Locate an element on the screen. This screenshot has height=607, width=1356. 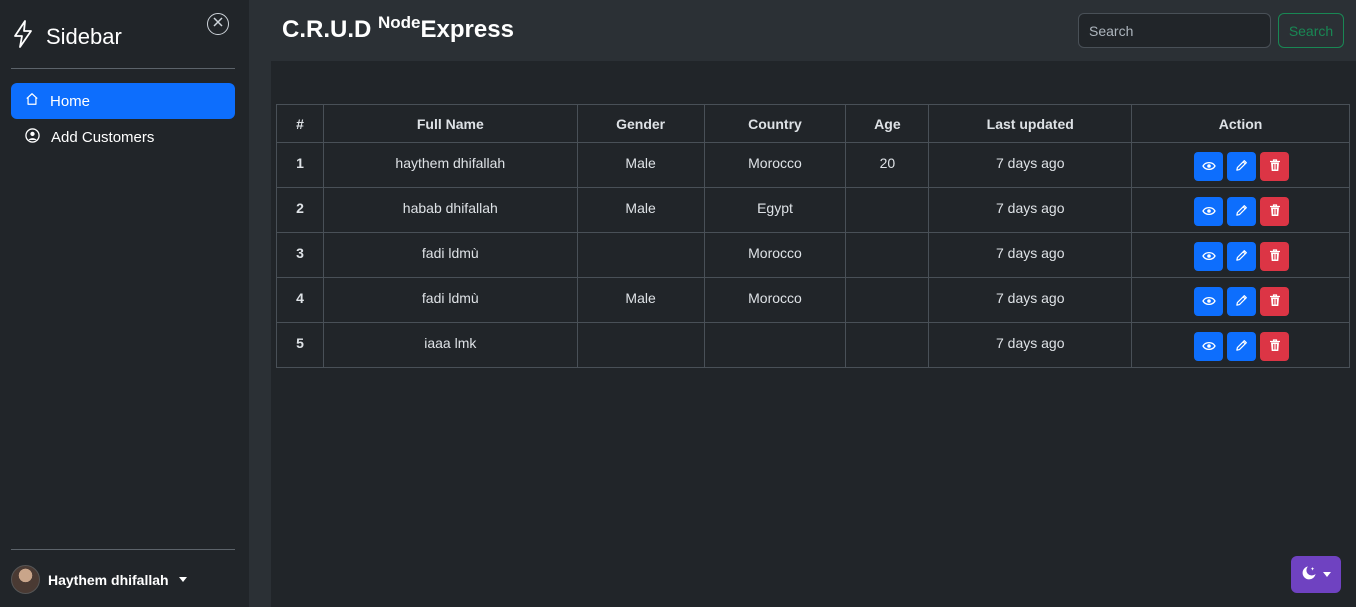
close-circle-icon is located at coordinates (218, 24).